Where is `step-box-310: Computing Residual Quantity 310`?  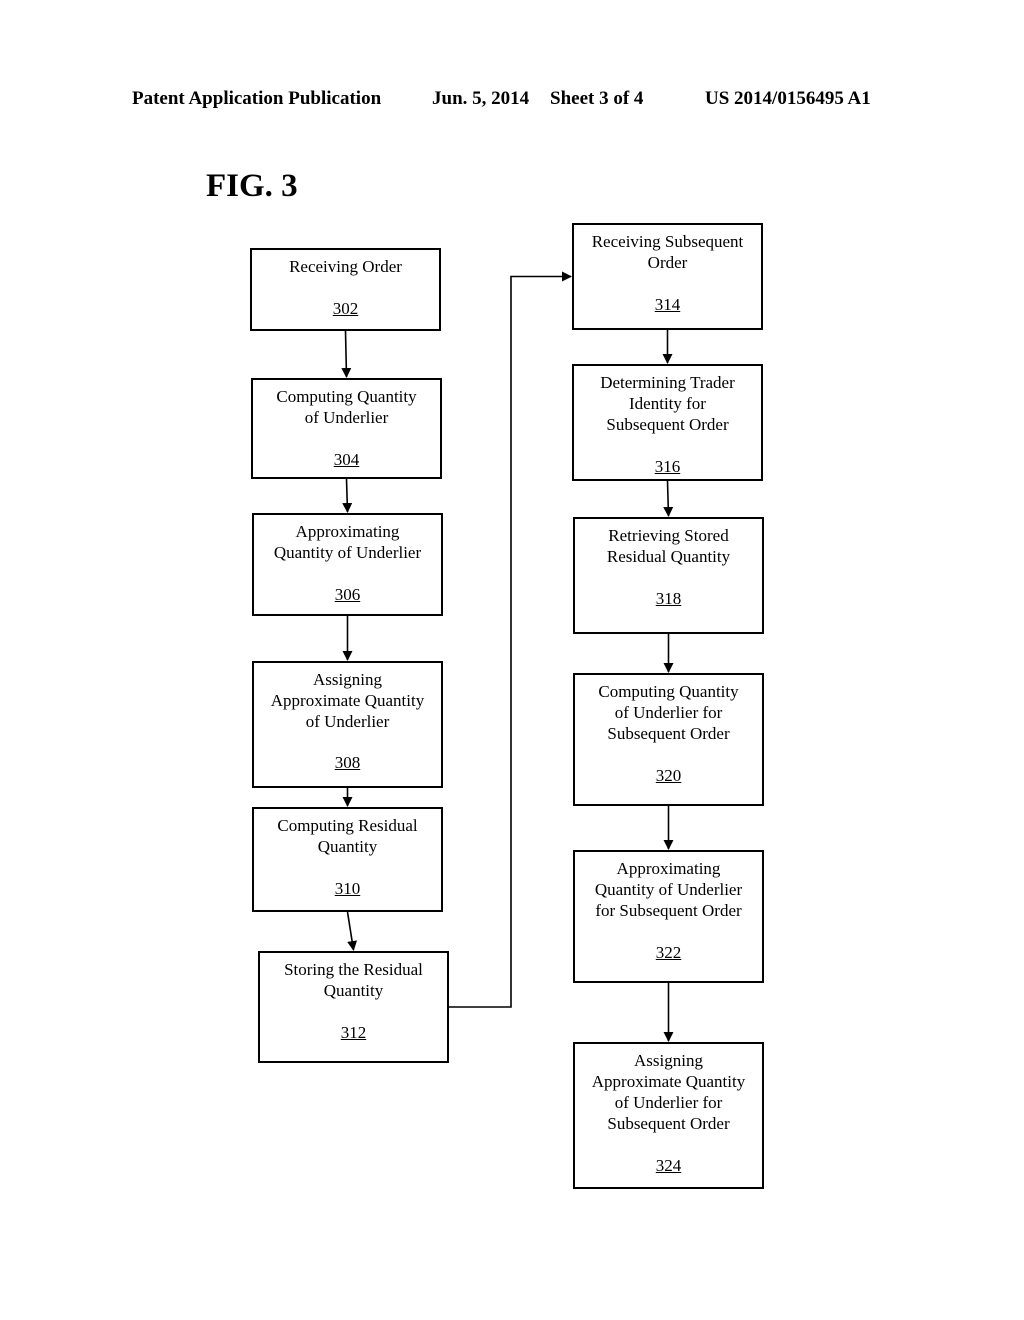 step-box-310: Computing Residual Quantity 310 is located at coordinates (347, 859).